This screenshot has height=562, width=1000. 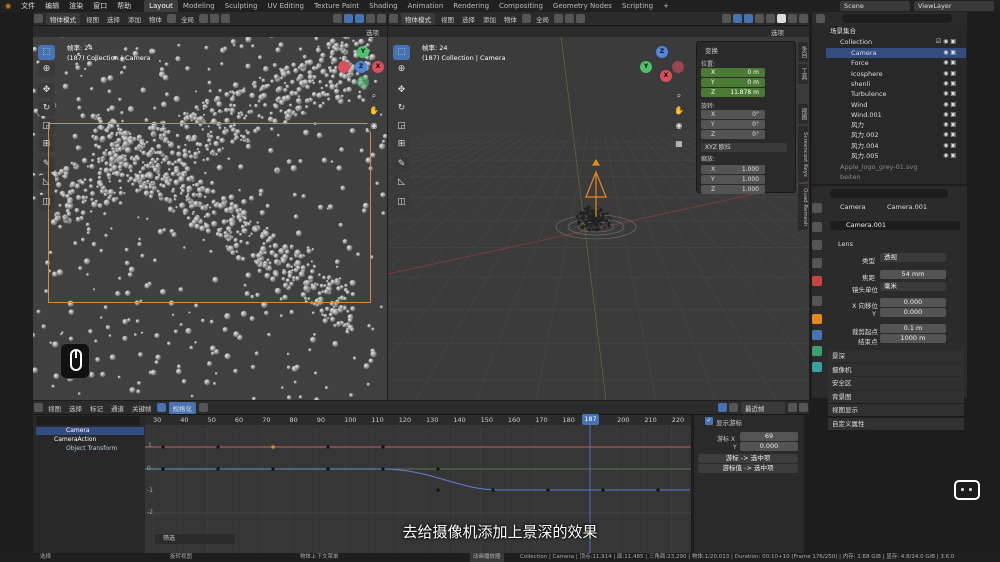 I want to click on outliner-collection: Collection ☑ ◉ ▣, so click(x=896, y=42).